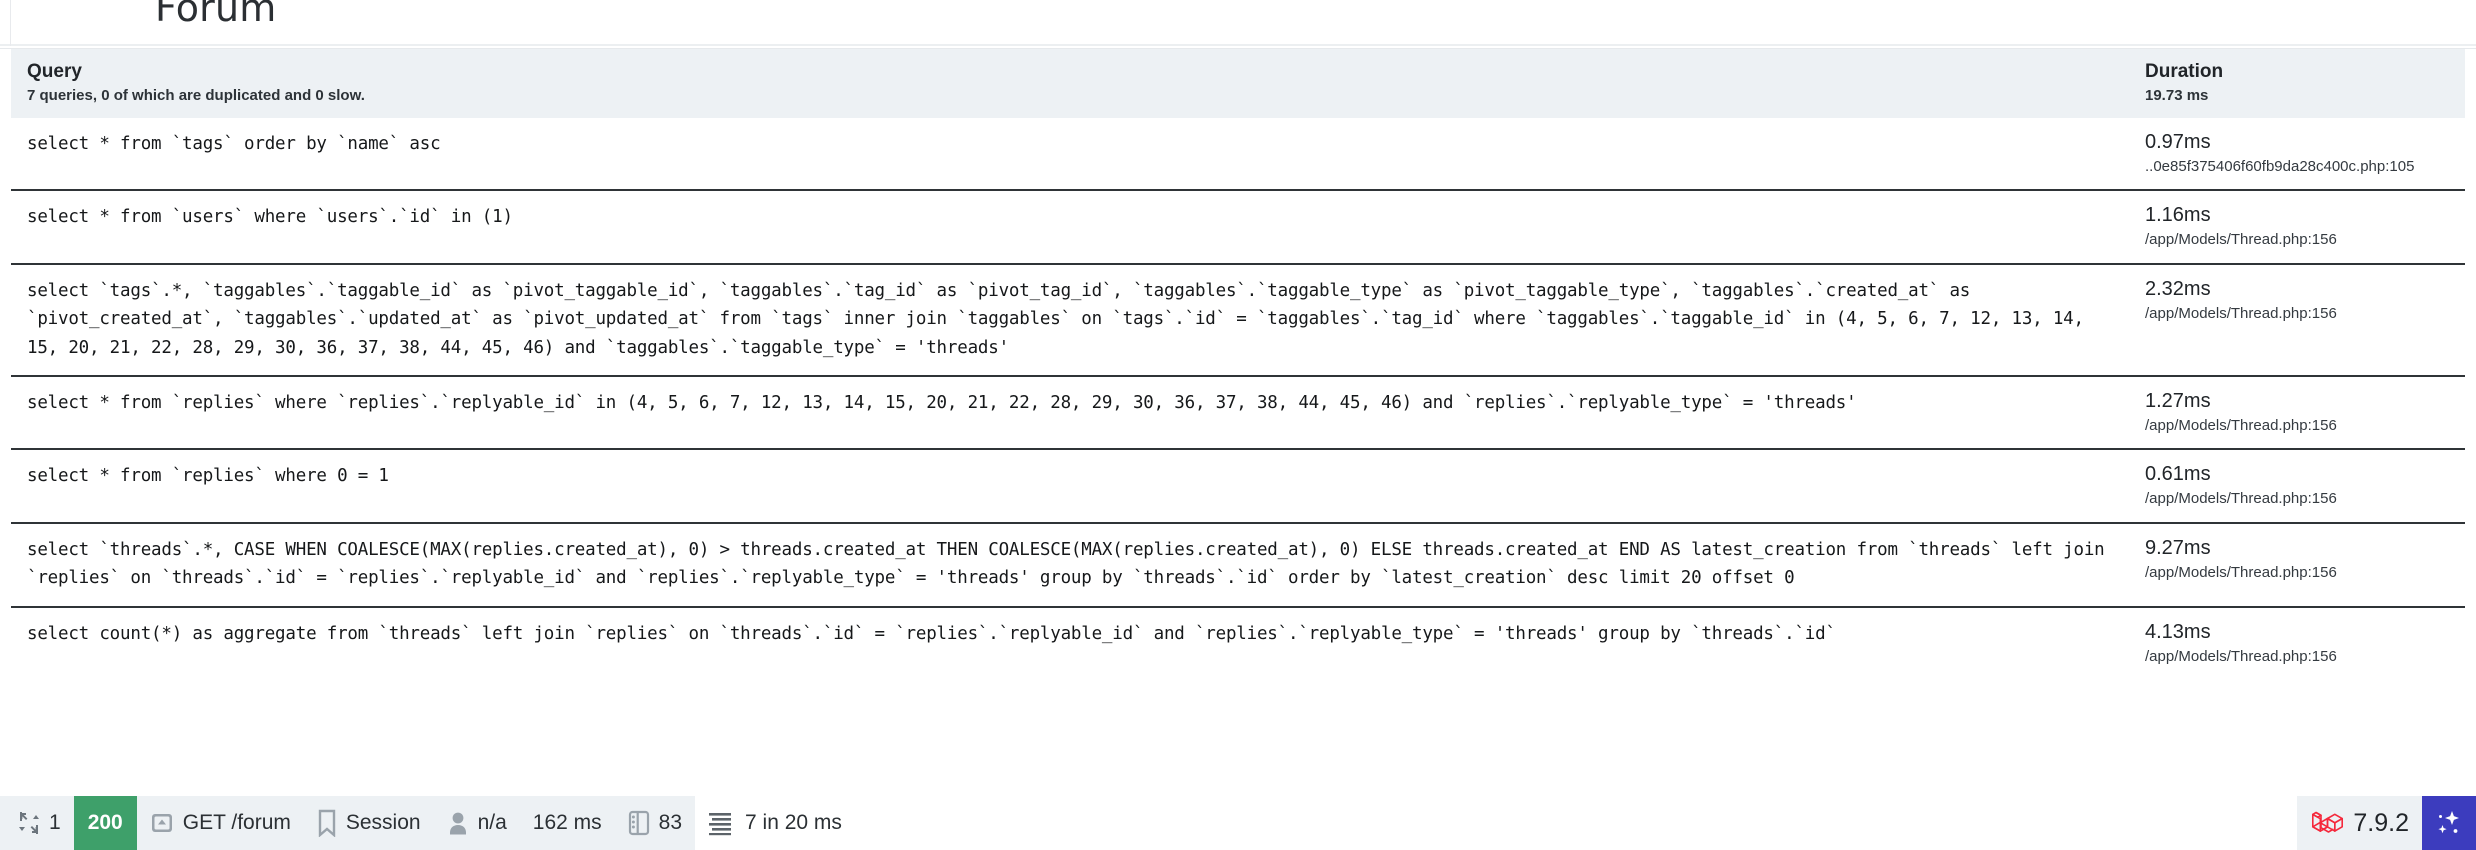 The width and height of the screenshot is (2476, 850). What do you see at coordinates (2297, 485) in the screenshot?
I see `duration-cell: 0.61ms/app/Models/Thread.php:156` at bounding box center [2297, 485].